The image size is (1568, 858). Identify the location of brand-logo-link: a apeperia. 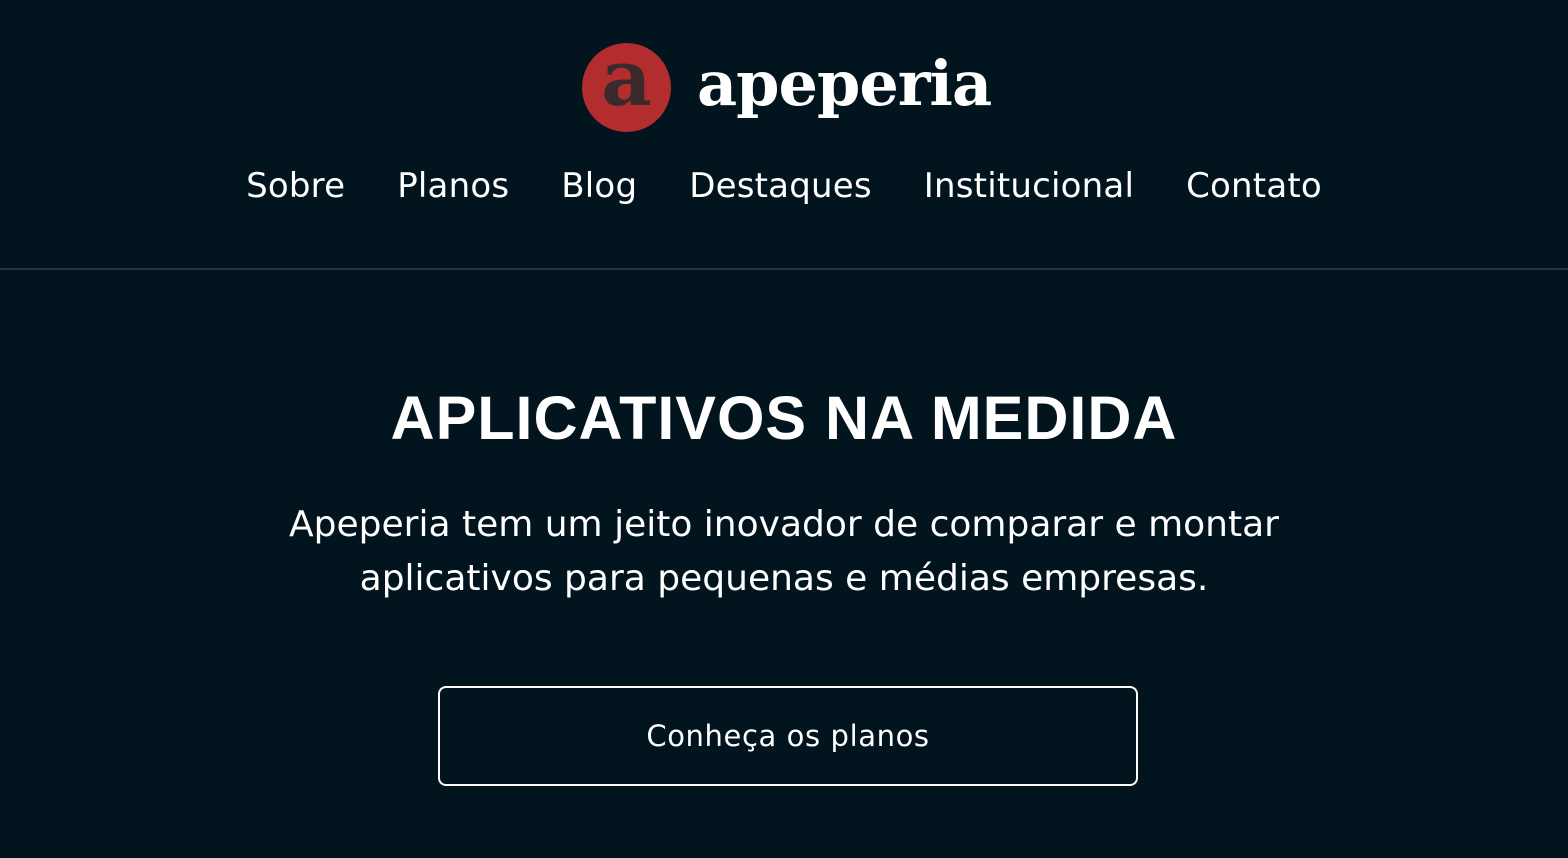
(787, 83).